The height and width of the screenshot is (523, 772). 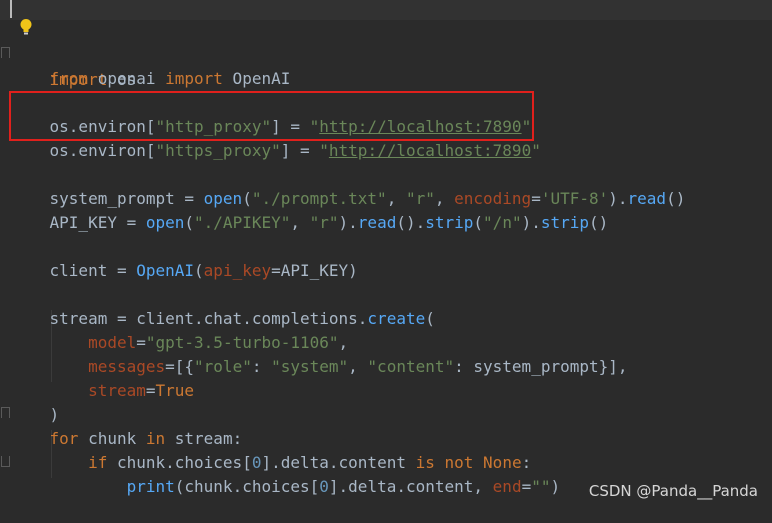 What do you see at coordinates (300, 150) in the screenshot?
I see `token-plain: ] =` at bounding box center [300, 150].